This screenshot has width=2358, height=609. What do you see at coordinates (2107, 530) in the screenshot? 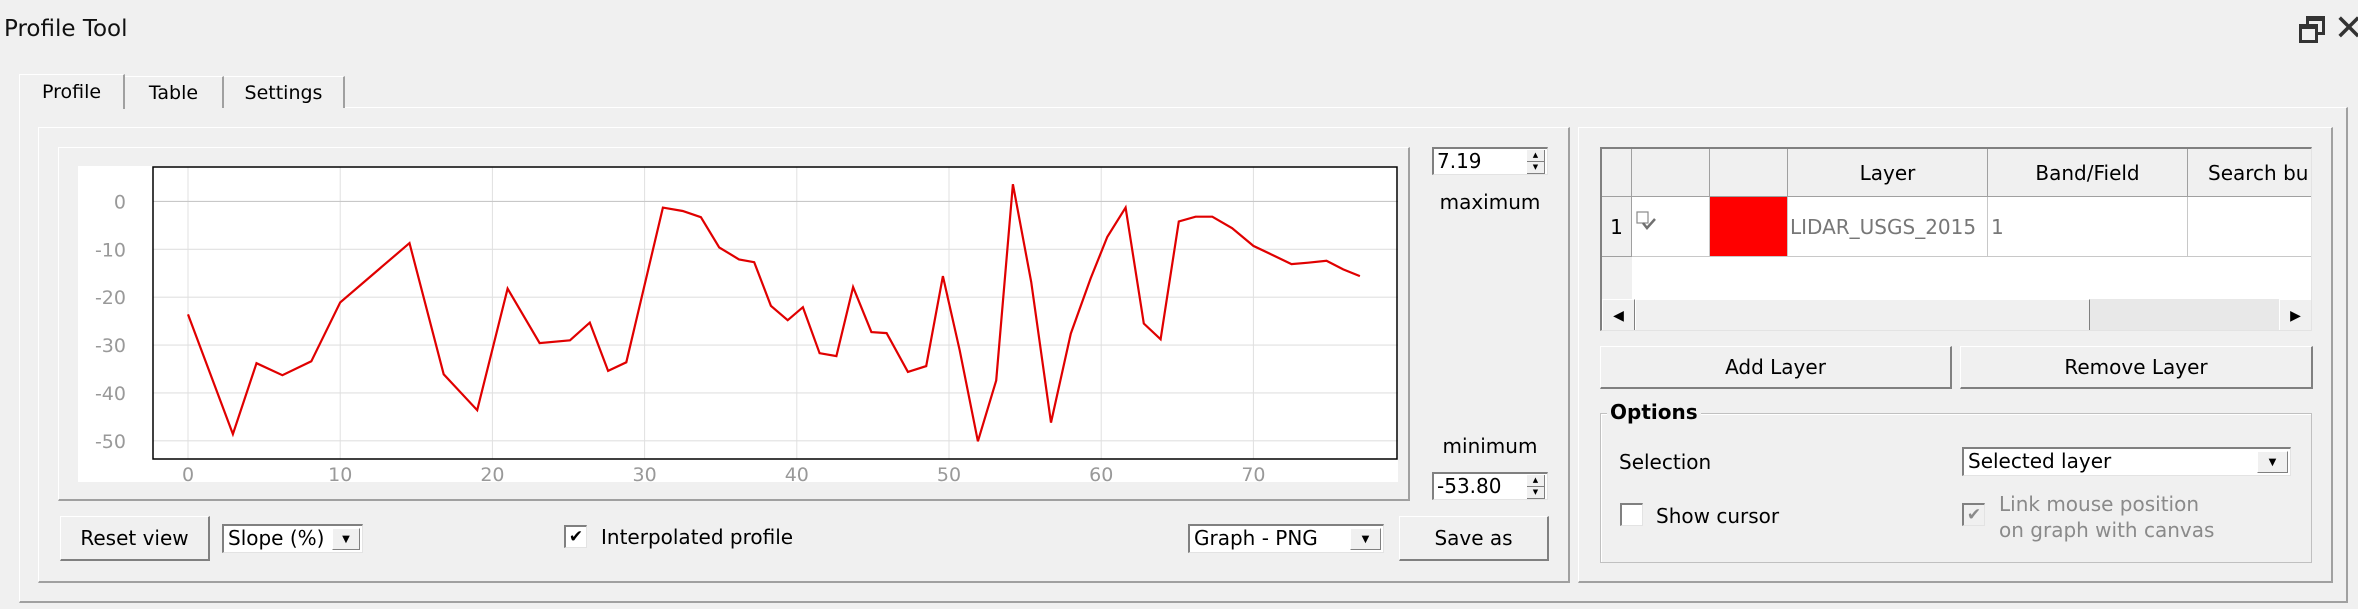
I see `link-mouse-label-line2: on graph with canvas` at bounding box center [2107, 530].